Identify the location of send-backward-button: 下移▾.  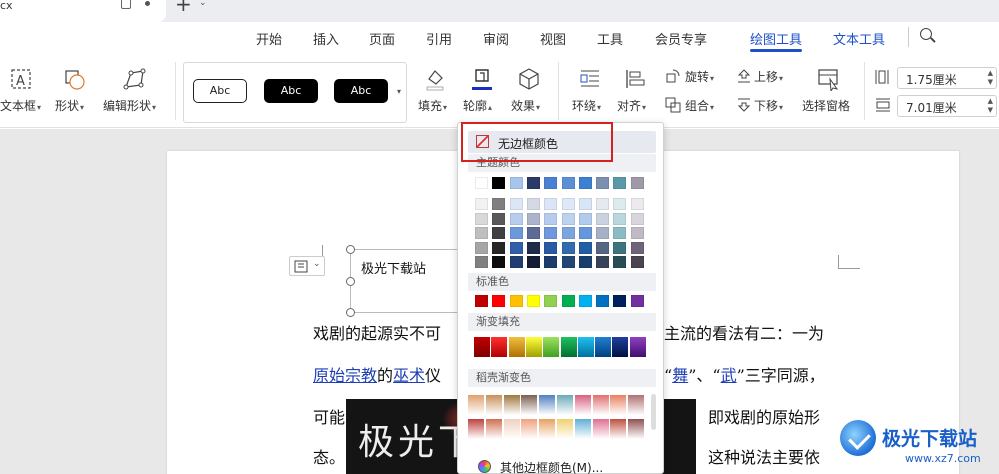
(764, 106).